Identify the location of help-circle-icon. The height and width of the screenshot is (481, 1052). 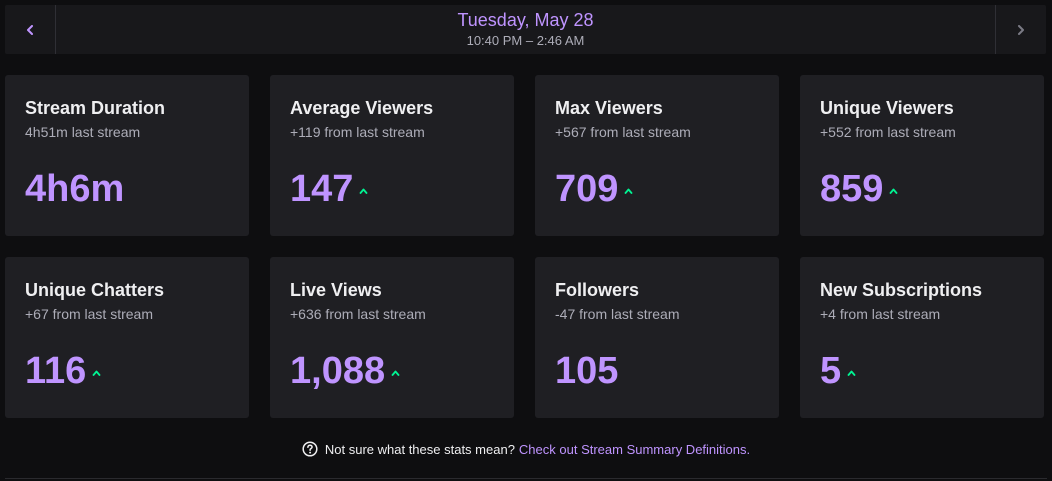
(310, 449).